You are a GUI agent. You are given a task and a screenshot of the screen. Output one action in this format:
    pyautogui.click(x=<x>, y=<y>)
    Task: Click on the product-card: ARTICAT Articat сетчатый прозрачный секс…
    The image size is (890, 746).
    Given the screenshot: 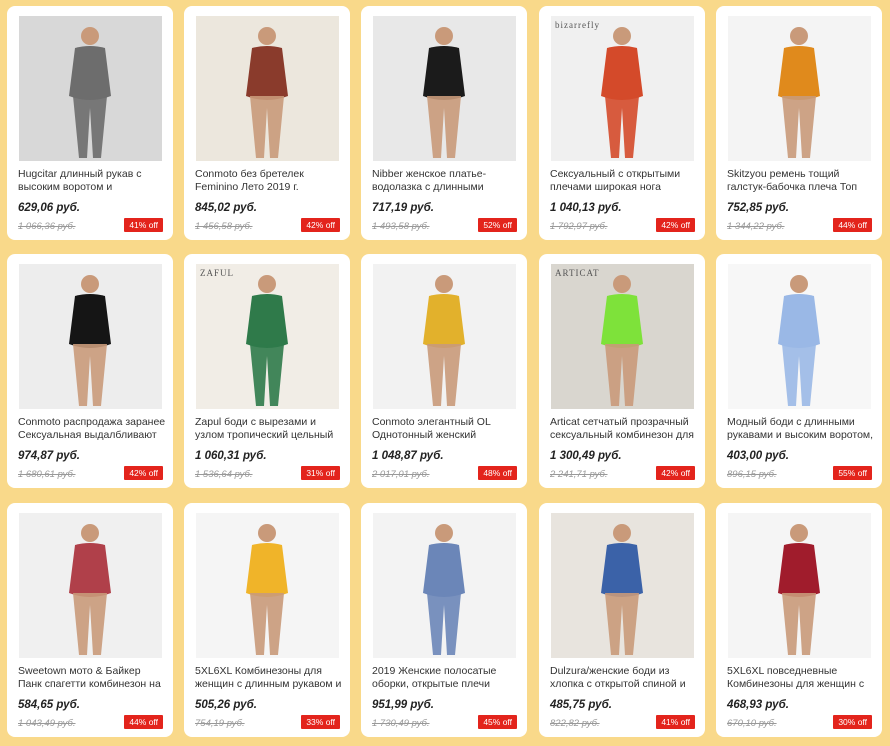 What is the action you would take?
    pyautogui.click(x=622, y=371)
    